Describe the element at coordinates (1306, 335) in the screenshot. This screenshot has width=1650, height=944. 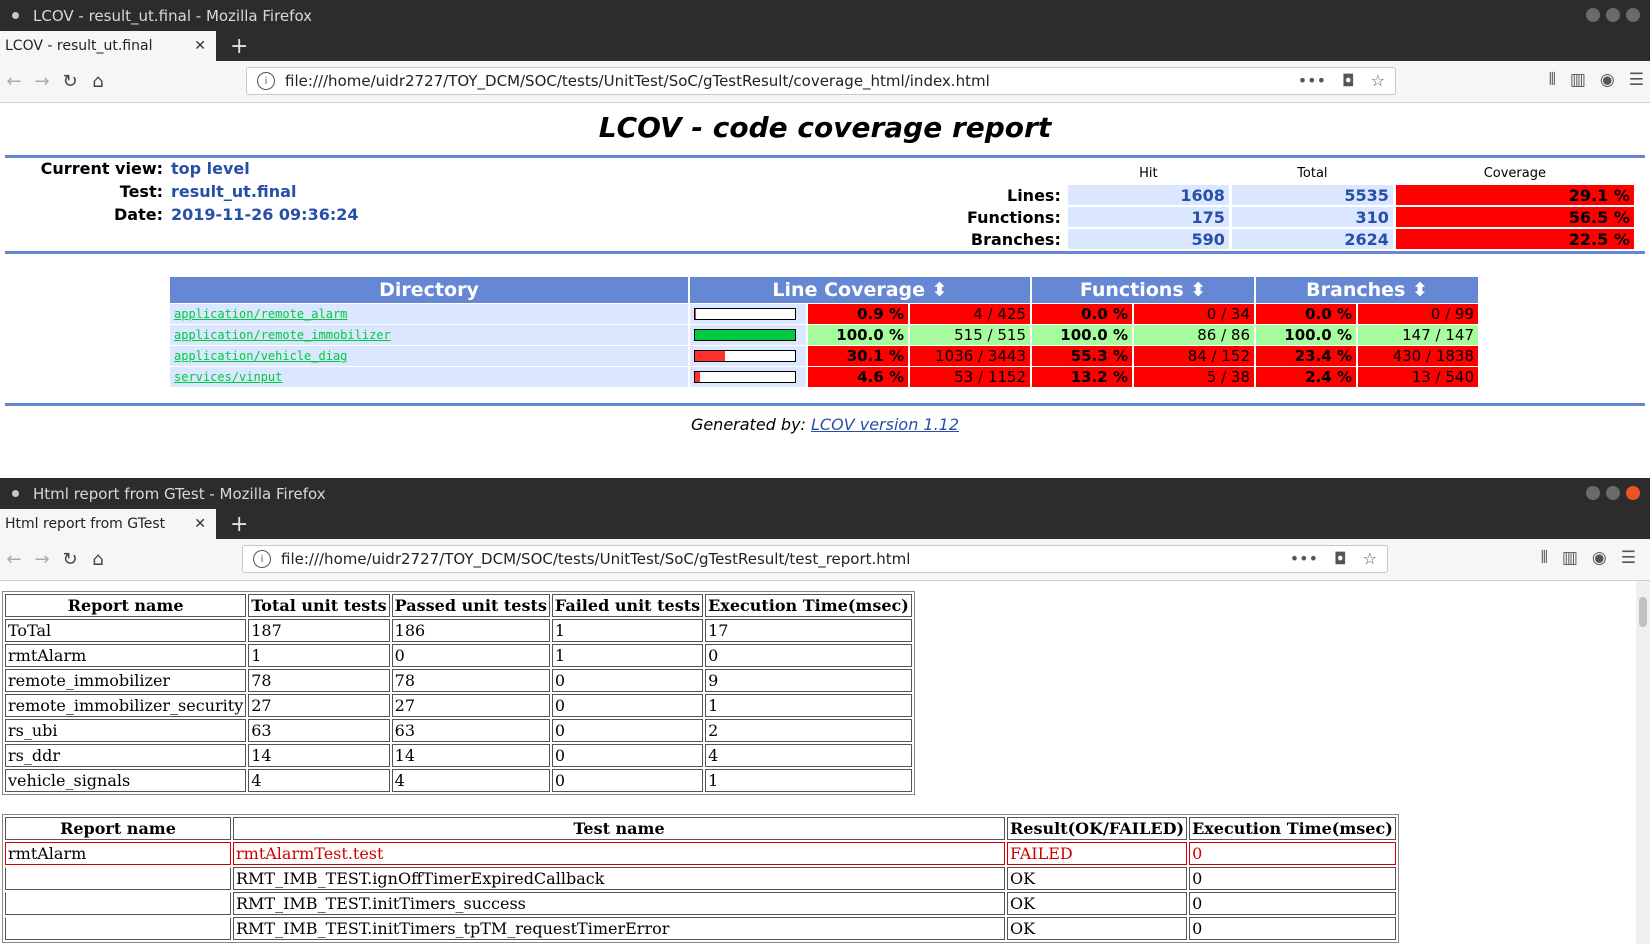
I see `branches-percent: 100.0 %` at that location.